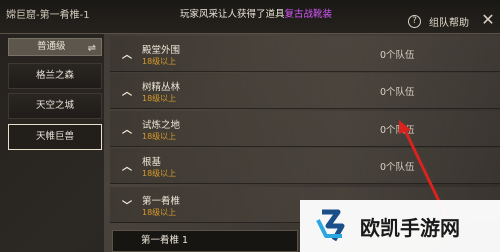 This screenshot has height=252, width=500. Describe the element at coordinates (205, 241) in the screenshot. I see `sub-dungeon-item: 第一肴椎 1` at that location.